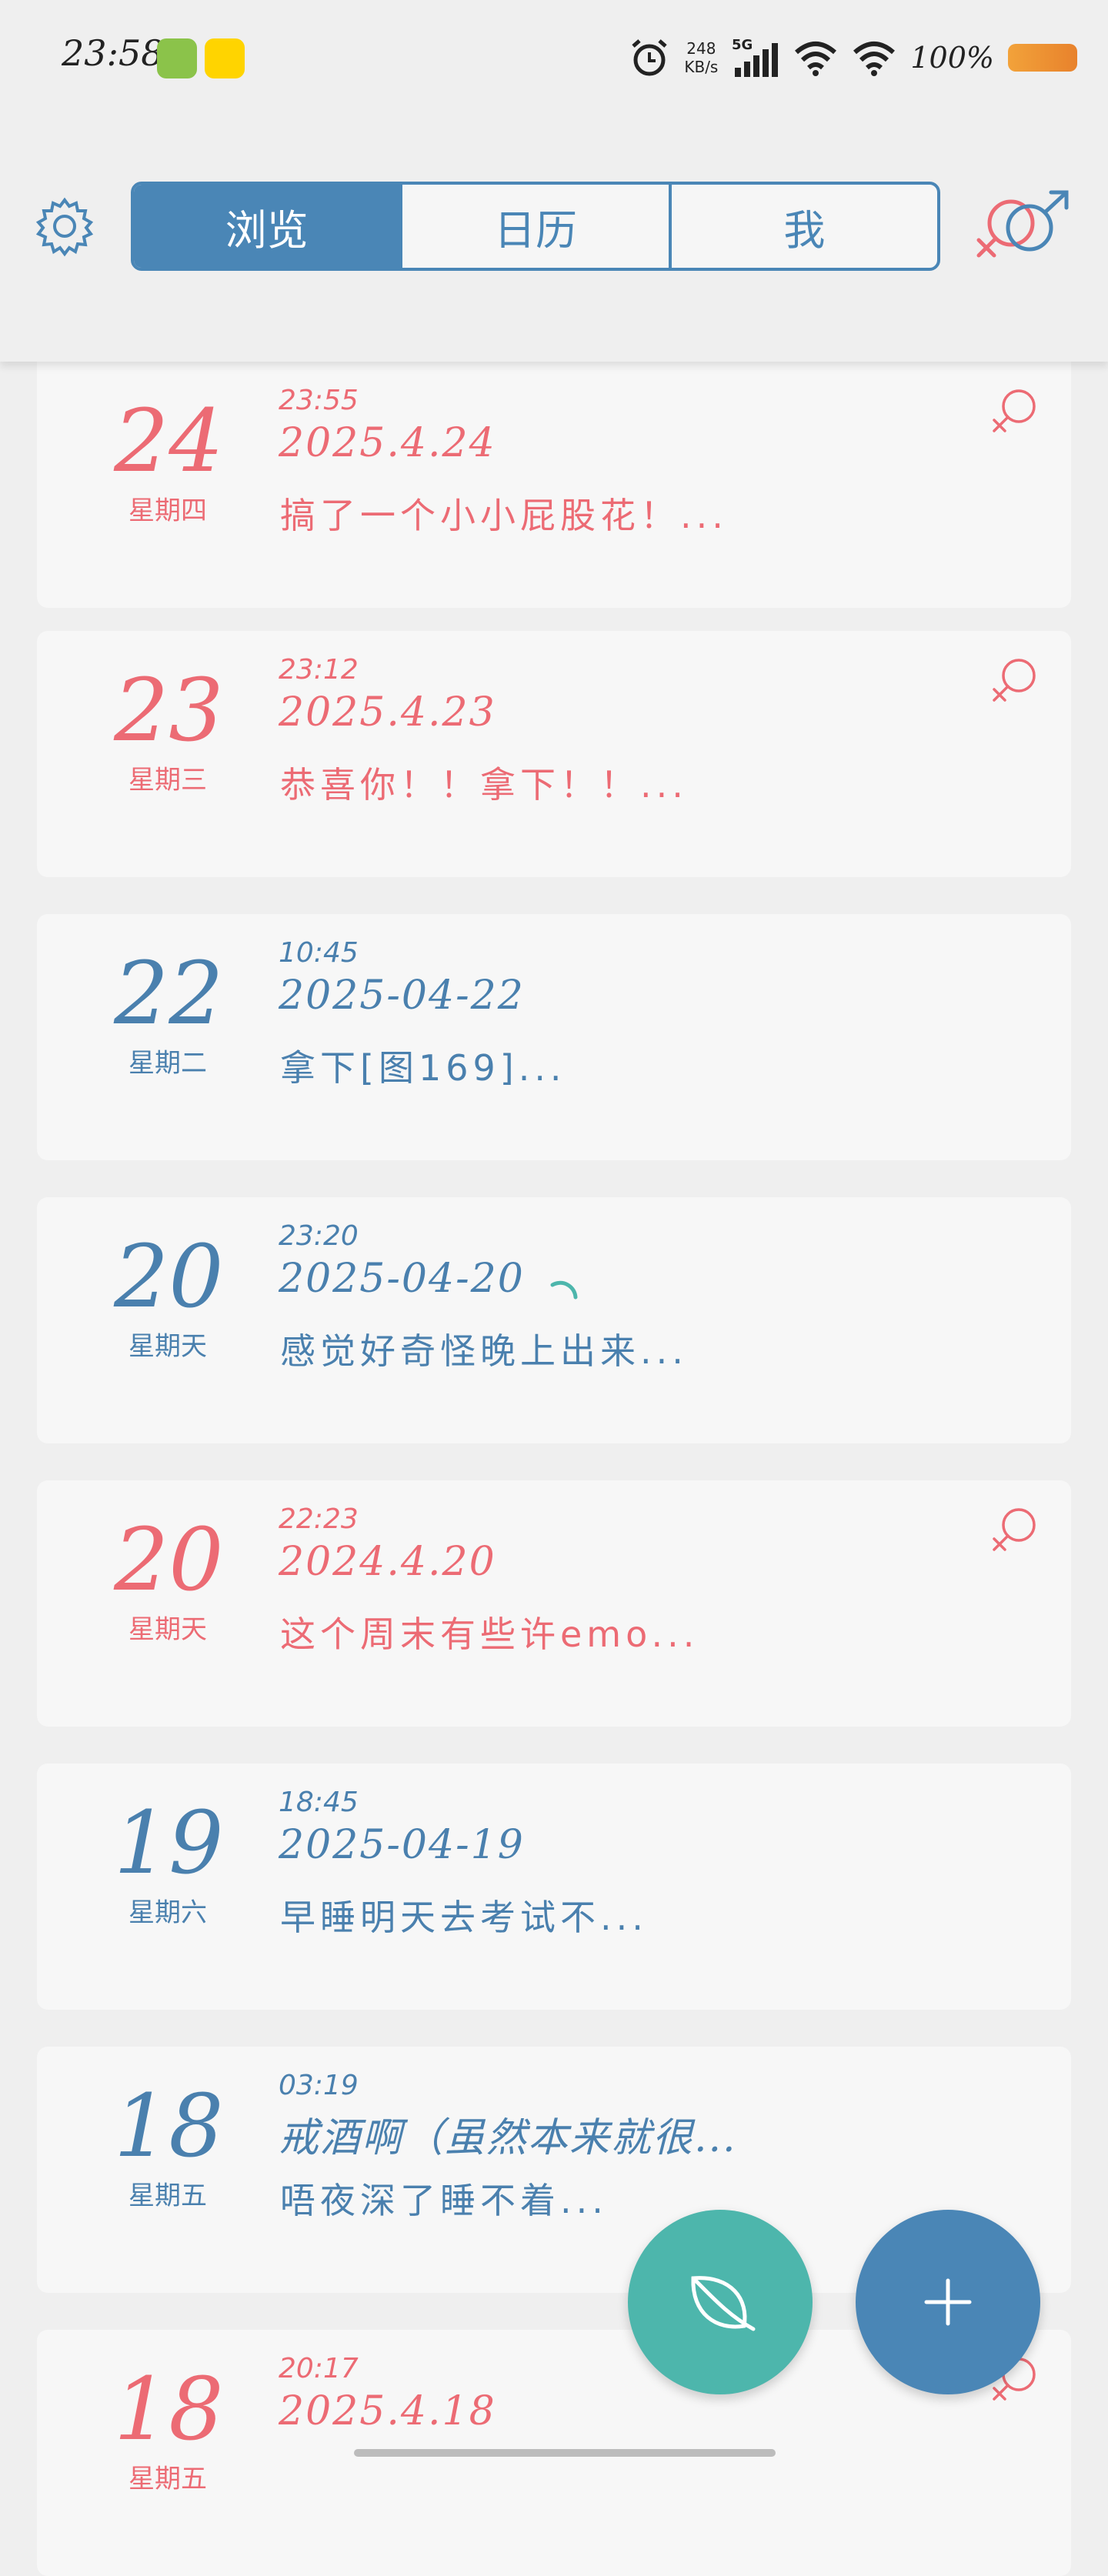 The width and height of the screenshot is (1108, 2576). I want to click on entry-time: 18:45, so click(319, 1803).